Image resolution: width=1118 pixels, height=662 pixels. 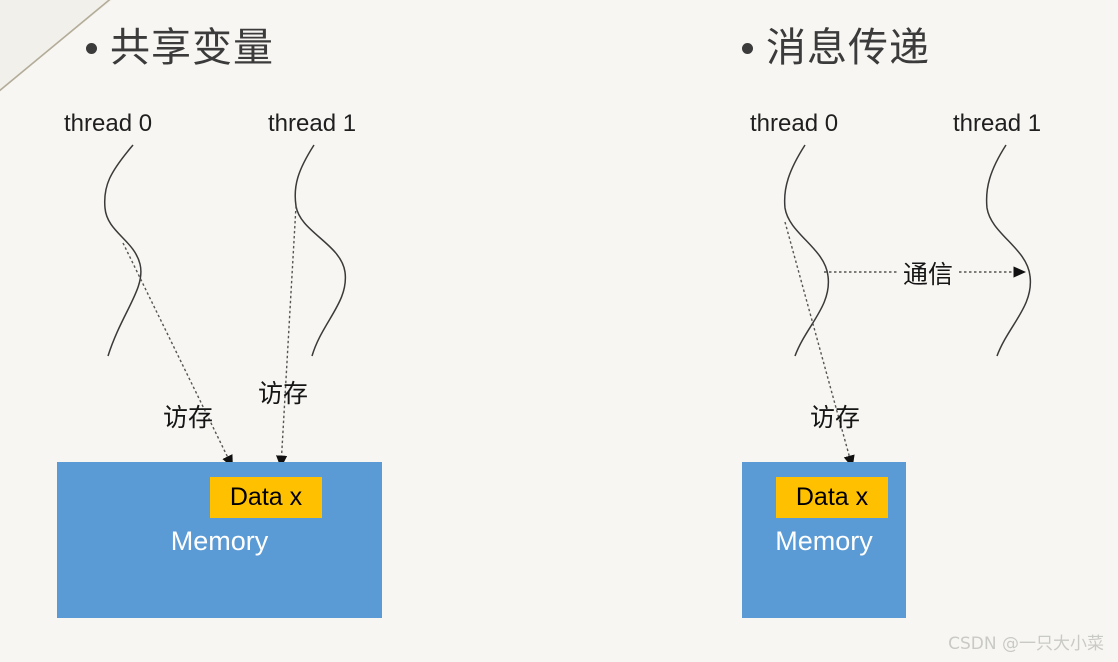 I want to click on panel-heading-message-passing: 消息传递, so click(x=836, y=48).